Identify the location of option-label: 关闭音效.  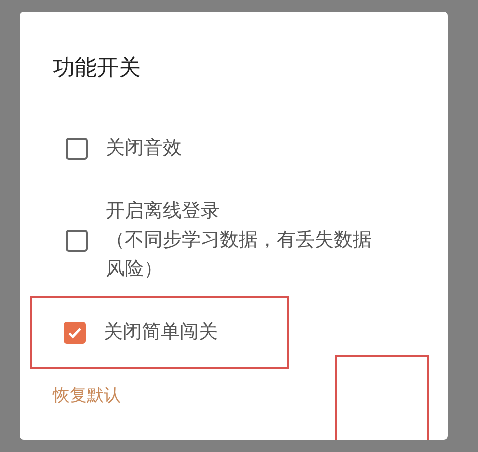
(144, 148).